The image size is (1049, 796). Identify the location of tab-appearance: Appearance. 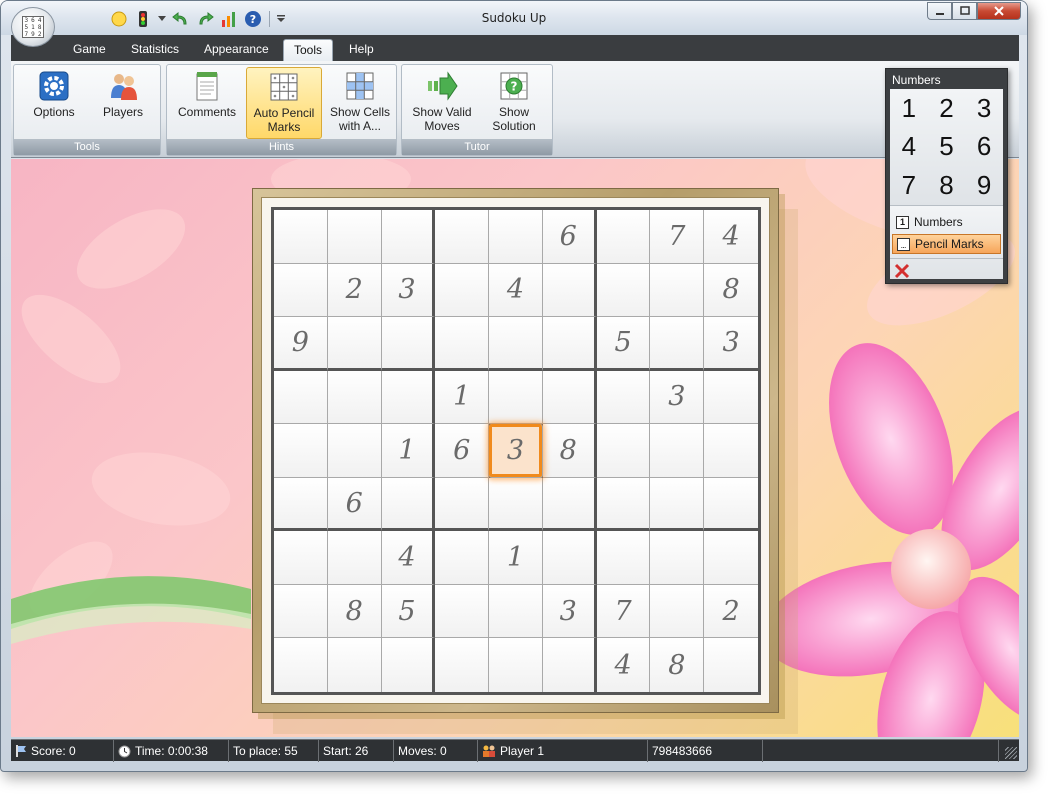
(236, 50).